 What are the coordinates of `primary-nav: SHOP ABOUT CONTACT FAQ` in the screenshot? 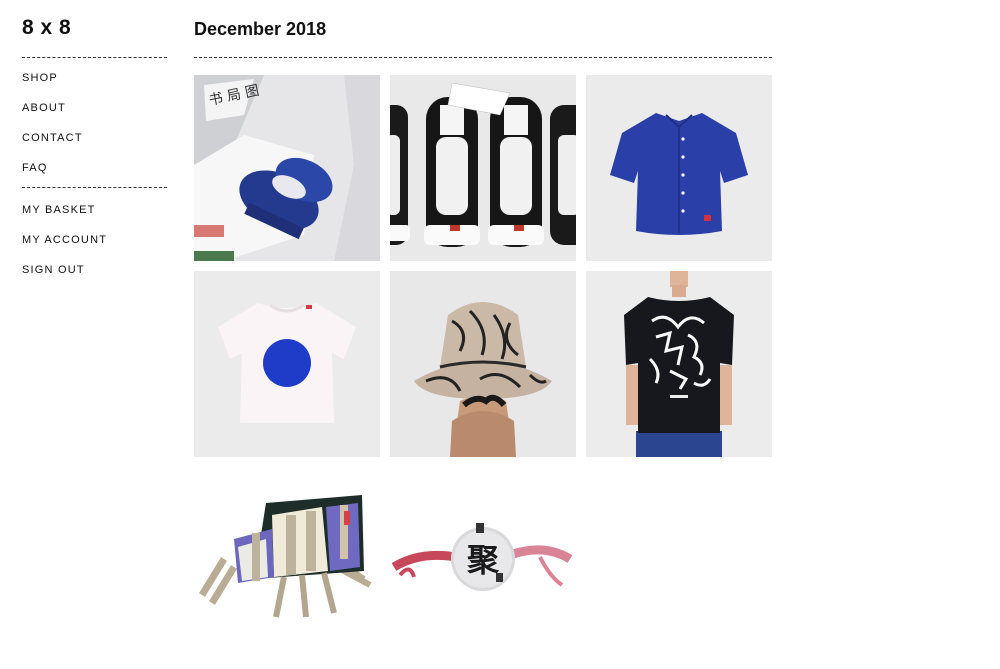 It's located at (52, 123).